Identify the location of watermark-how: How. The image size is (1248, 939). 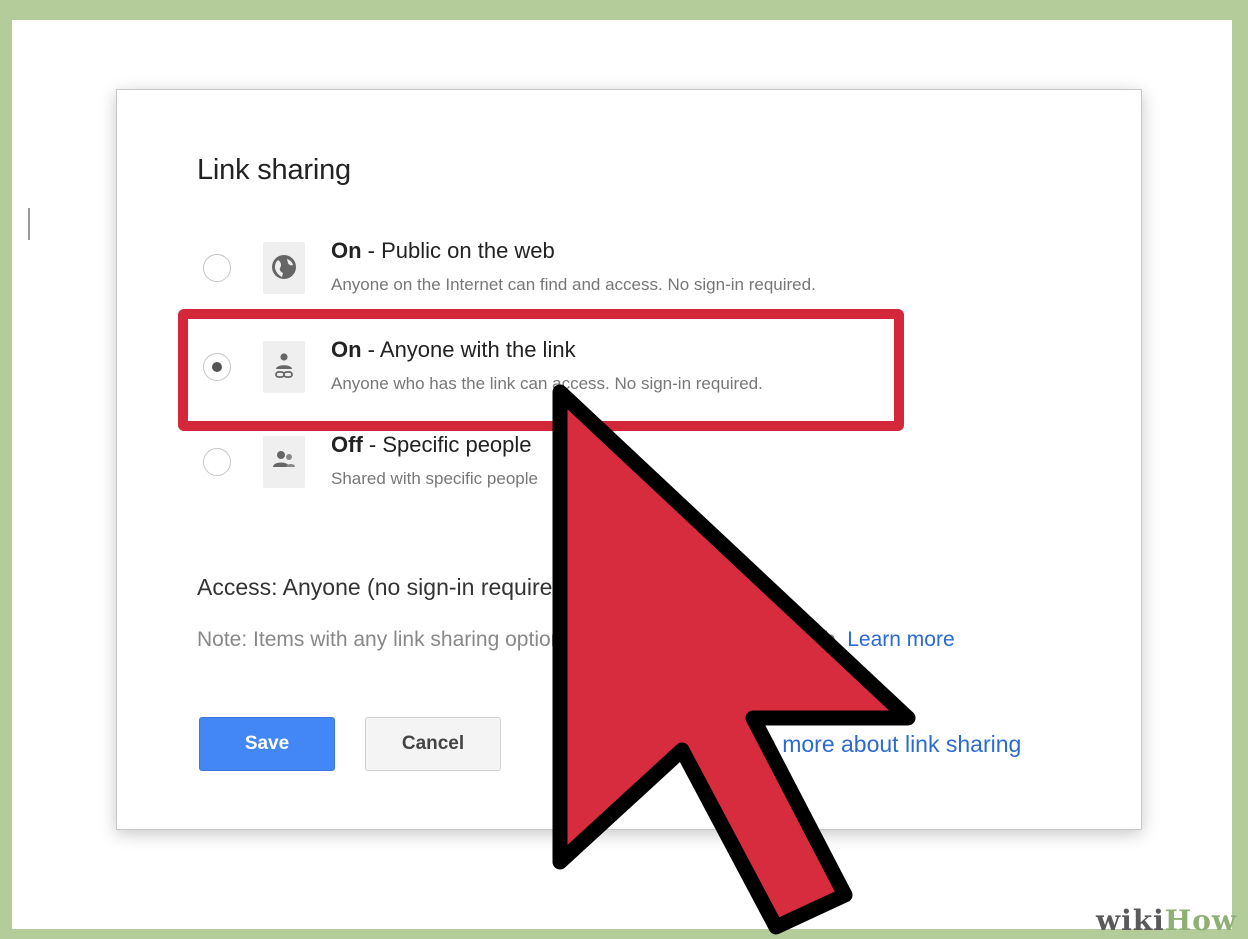
(1201, 920).